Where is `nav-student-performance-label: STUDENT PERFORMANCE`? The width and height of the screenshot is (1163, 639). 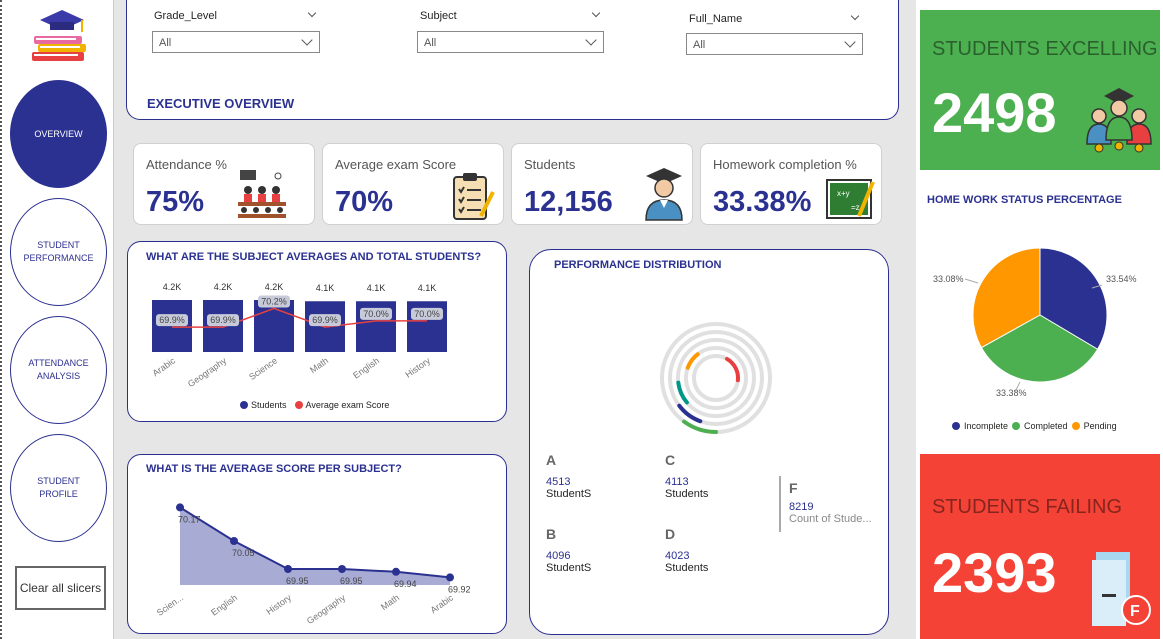
nav-student-performance-label: STUDENT PERFORMANCE is located at coordinates (58, 251).